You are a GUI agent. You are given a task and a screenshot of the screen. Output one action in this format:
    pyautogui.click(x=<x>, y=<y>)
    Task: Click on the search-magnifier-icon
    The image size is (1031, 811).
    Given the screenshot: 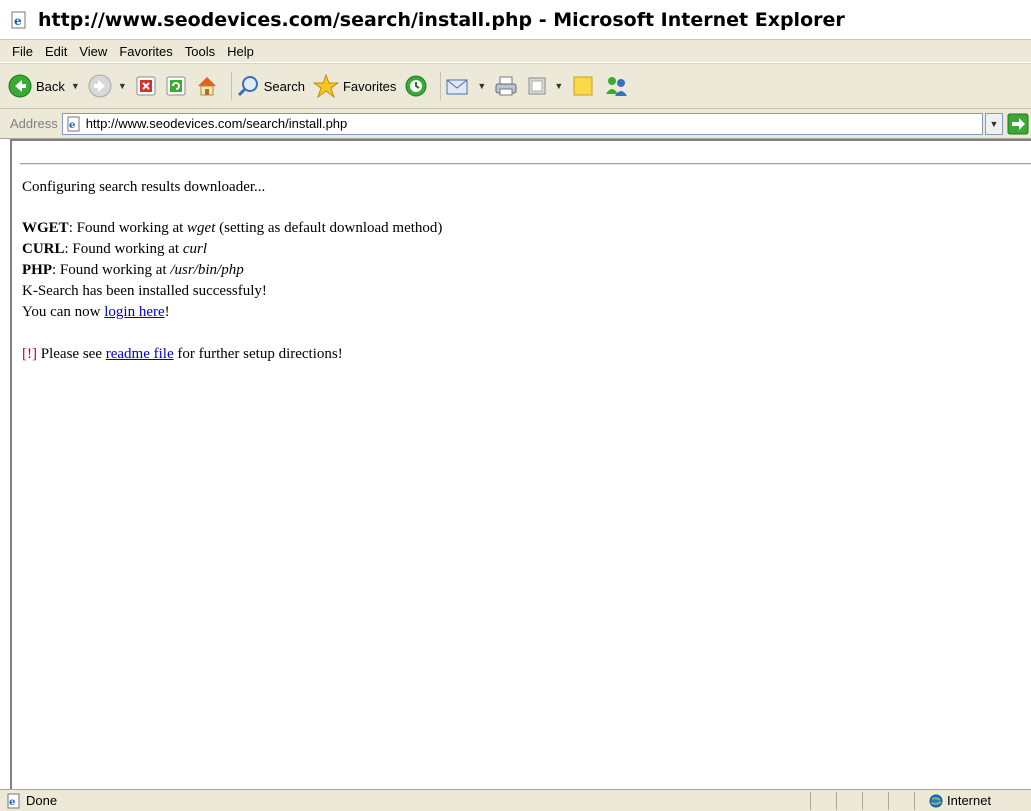 What is the action you would take?
    pyautogui.click(x=247, y=86)
    